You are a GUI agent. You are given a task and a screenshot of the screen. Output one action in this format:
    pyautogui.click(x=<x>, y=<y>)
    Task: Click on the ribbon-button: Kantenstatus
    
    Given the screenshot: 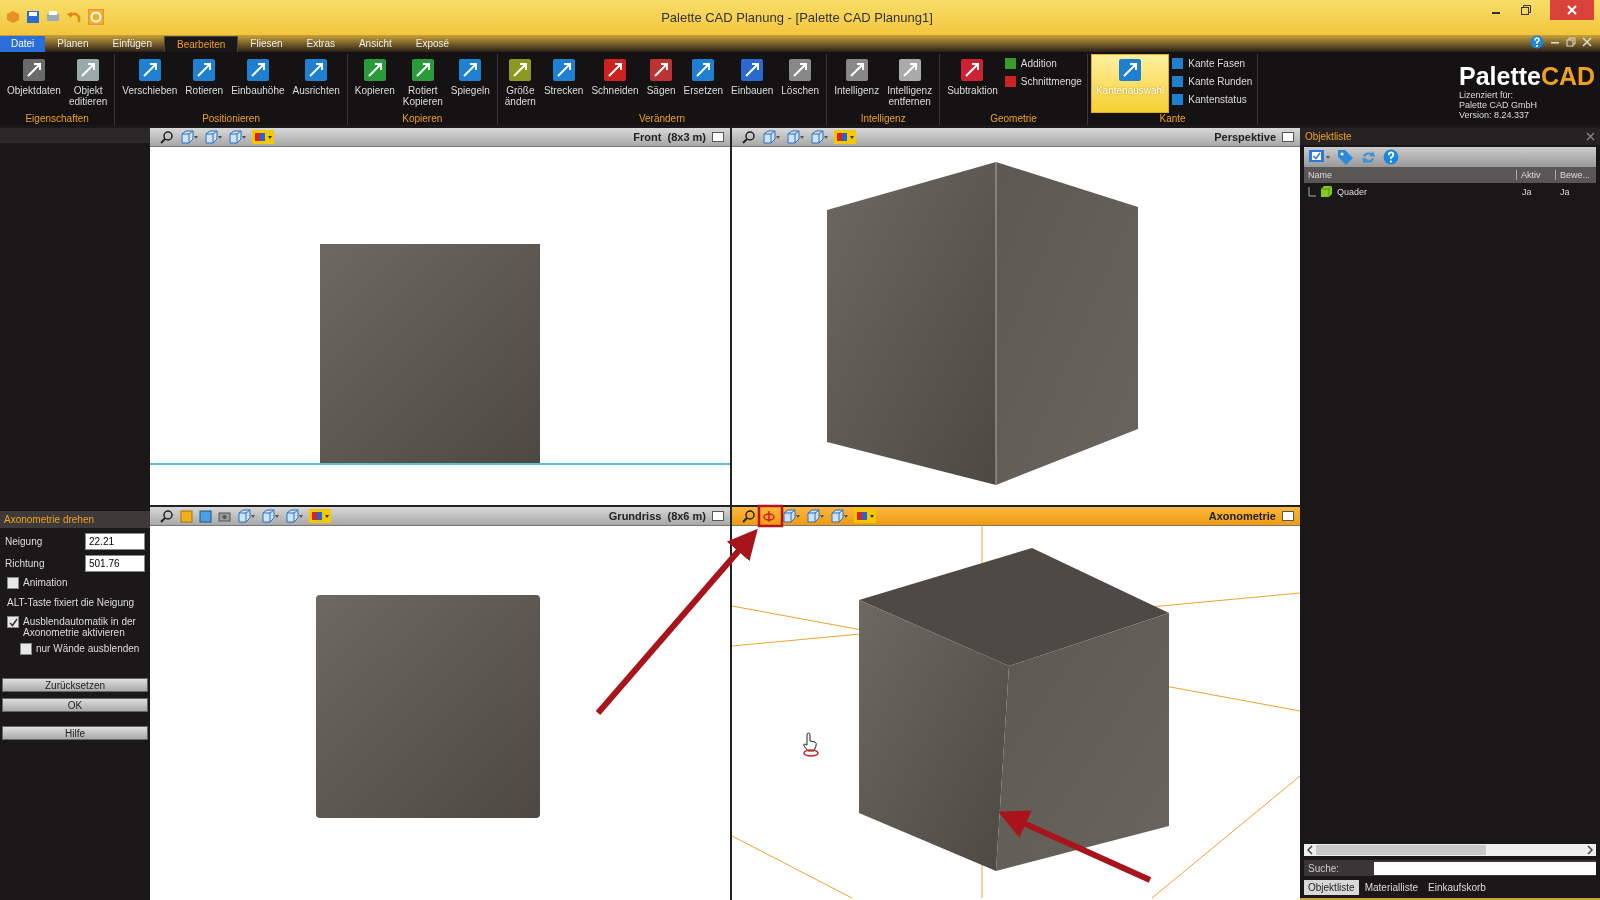 What is the action you would take?
    pyautogui.click(x=1212, y=99)
    